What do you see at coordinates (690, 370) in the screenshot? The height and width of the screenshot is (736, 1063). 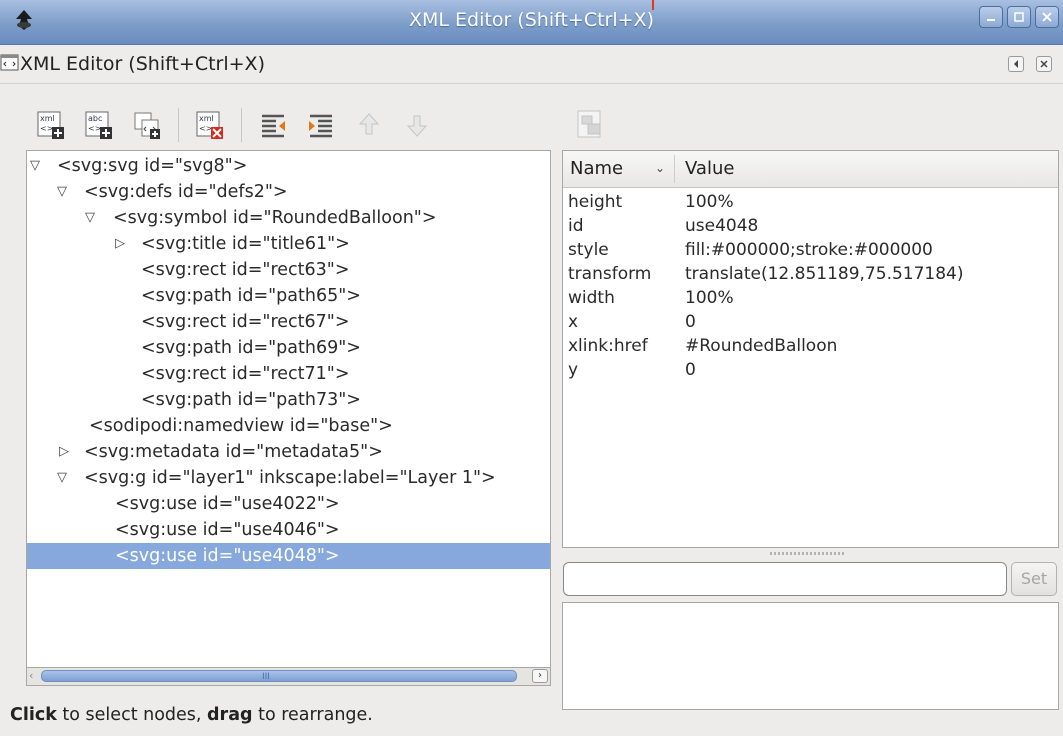 I see `attribute-value: 0` at bounding box center [690, 370].